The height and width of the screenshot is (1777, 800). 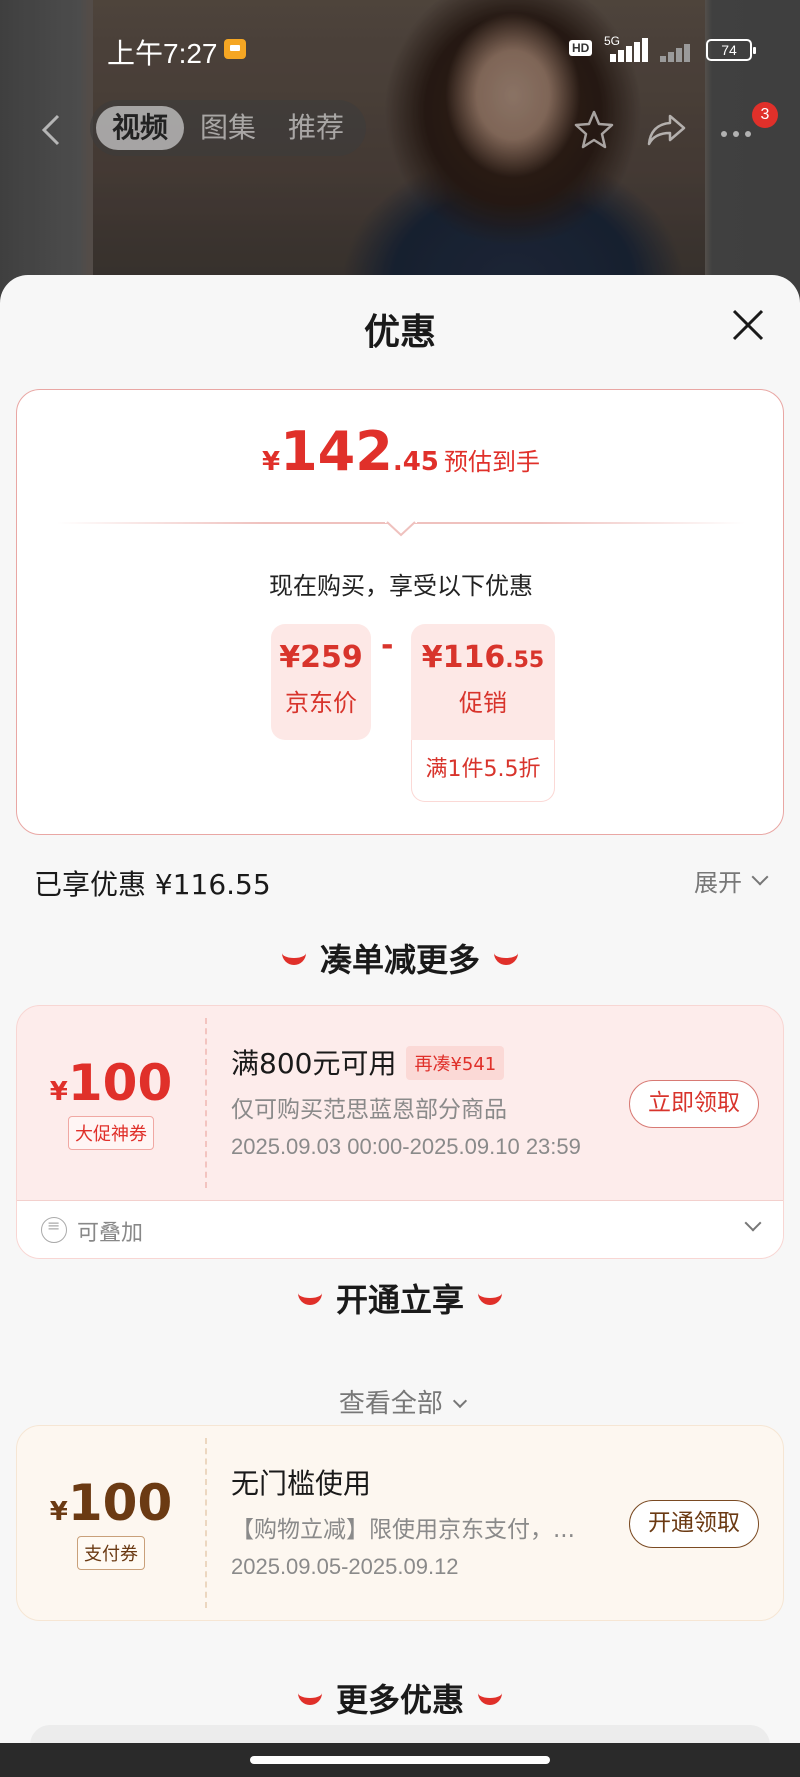 What do you see at coordinates (731, 50) in the screenshot?
I see `battery-icon: 74` at bounding box center [731, 50].